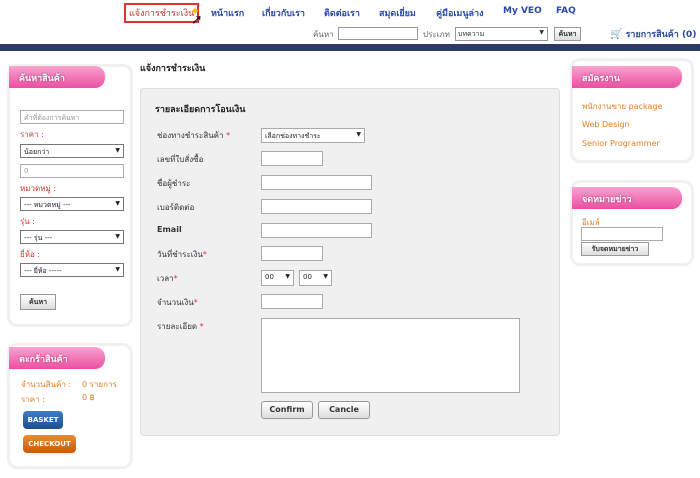 The width and height of the screenshot is (700, 478). What do you see at coordinates (72, 204) in the screenshot?
I see `category-select: --- หมวดหมู่ ---` at bounding box center [72, 204].